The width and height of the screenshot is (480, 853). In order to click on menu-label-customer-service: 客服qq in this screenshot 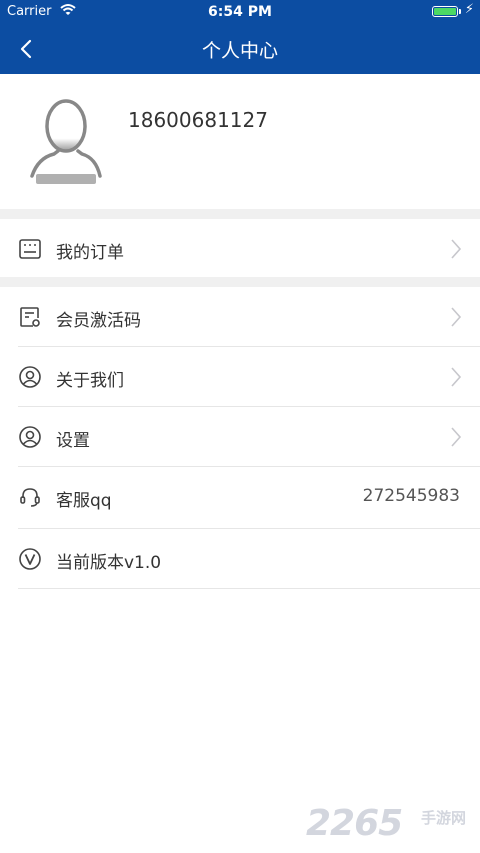, I will do `click(84, 501)`.